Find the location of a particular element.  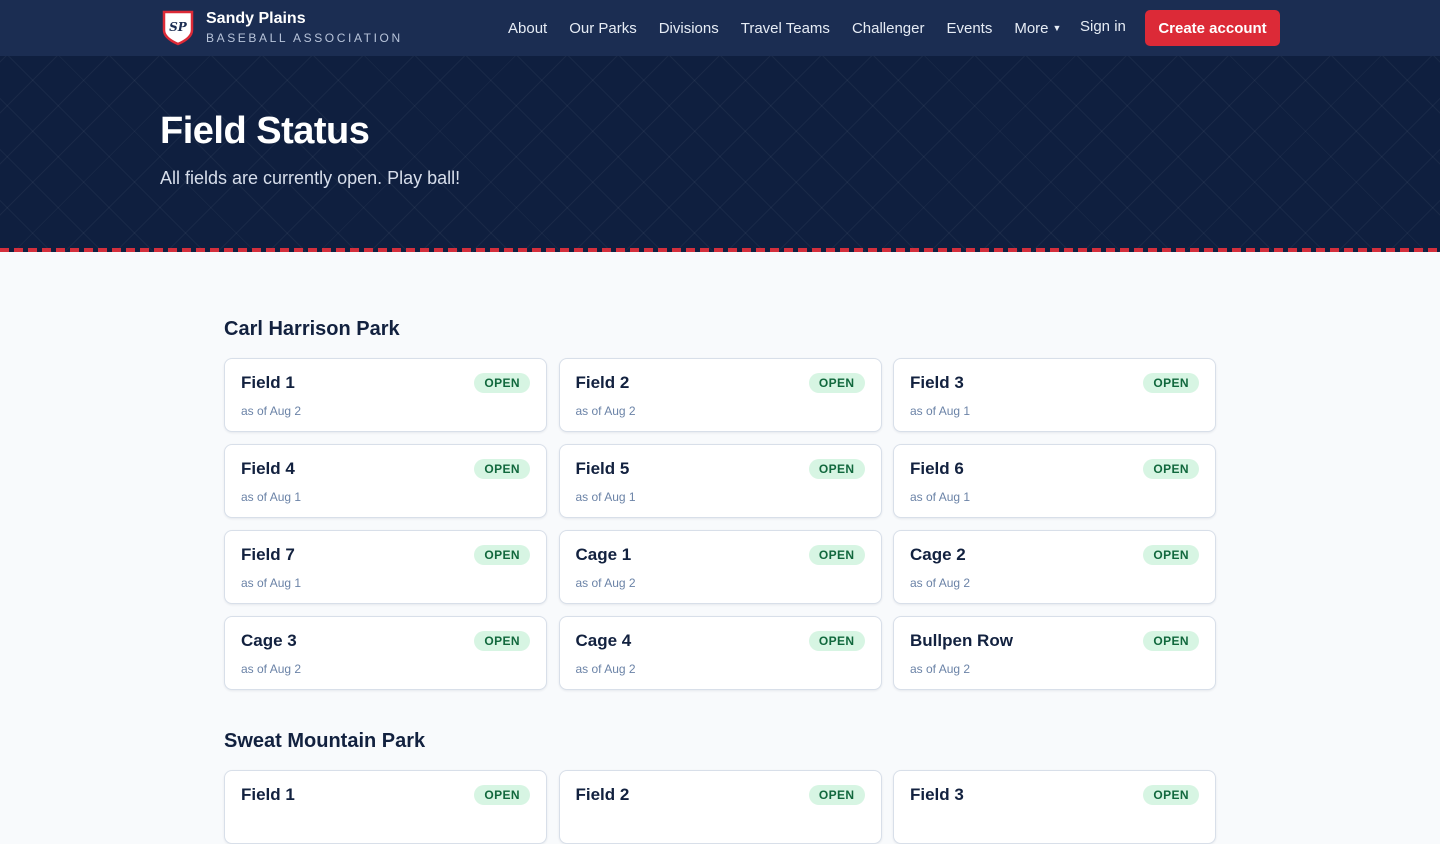

field-card: Field 7 OPEN as of Aug 1 is located at coordinates (385, 567).